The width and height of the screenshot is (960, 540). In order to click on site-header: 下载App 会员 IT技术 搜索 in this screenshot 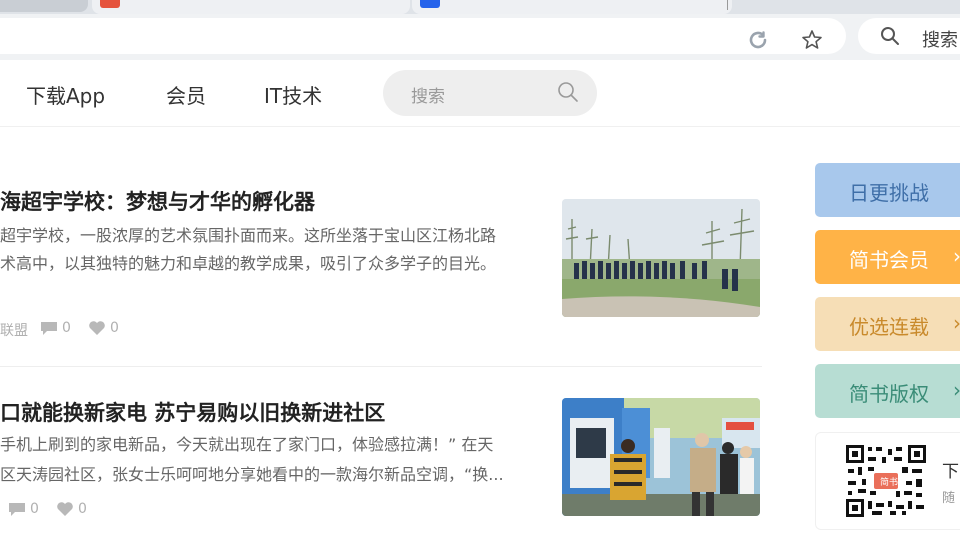, I will do `click(480, 93)`.